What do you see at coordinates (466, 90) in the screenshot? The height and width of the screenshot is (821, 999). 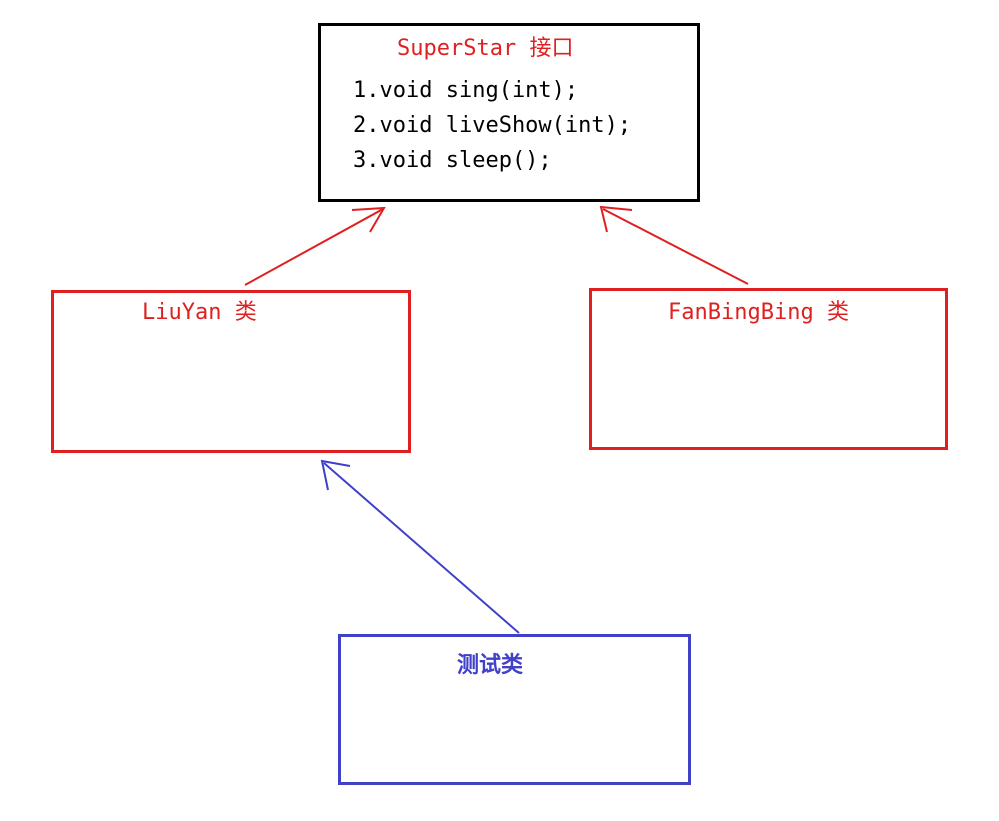 I see `method-sing: 1.void sing(int);` at bounding box center [466, 90].